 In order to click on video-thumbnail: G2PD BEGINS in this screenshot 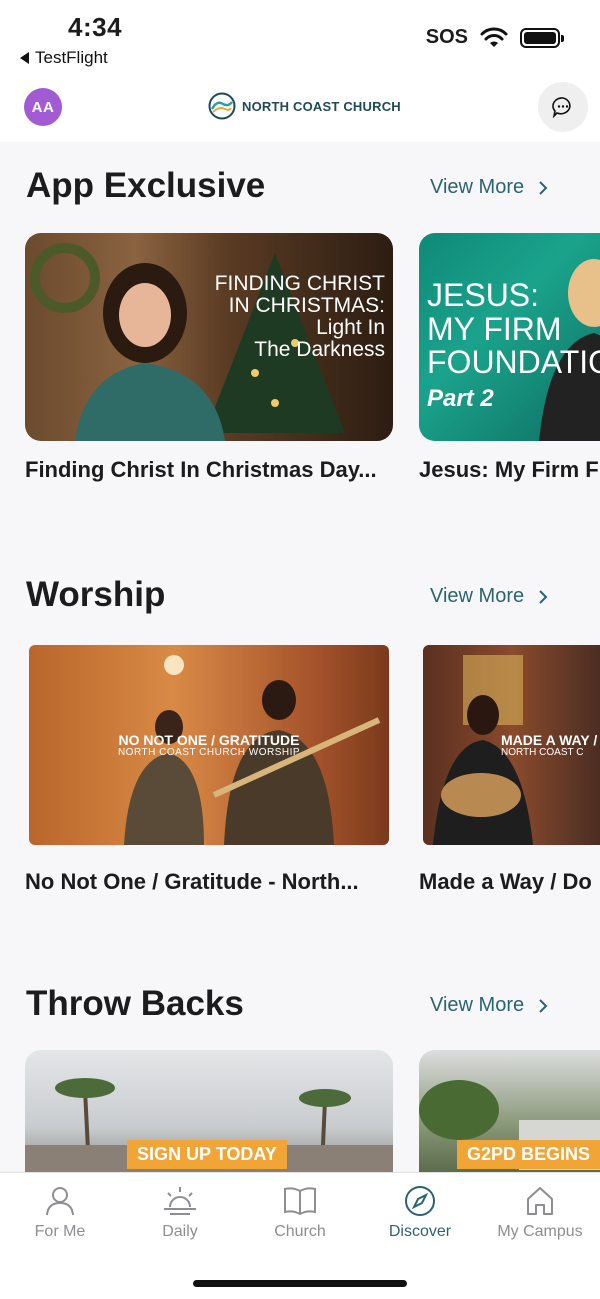, I will do `click(509, 1111)`.